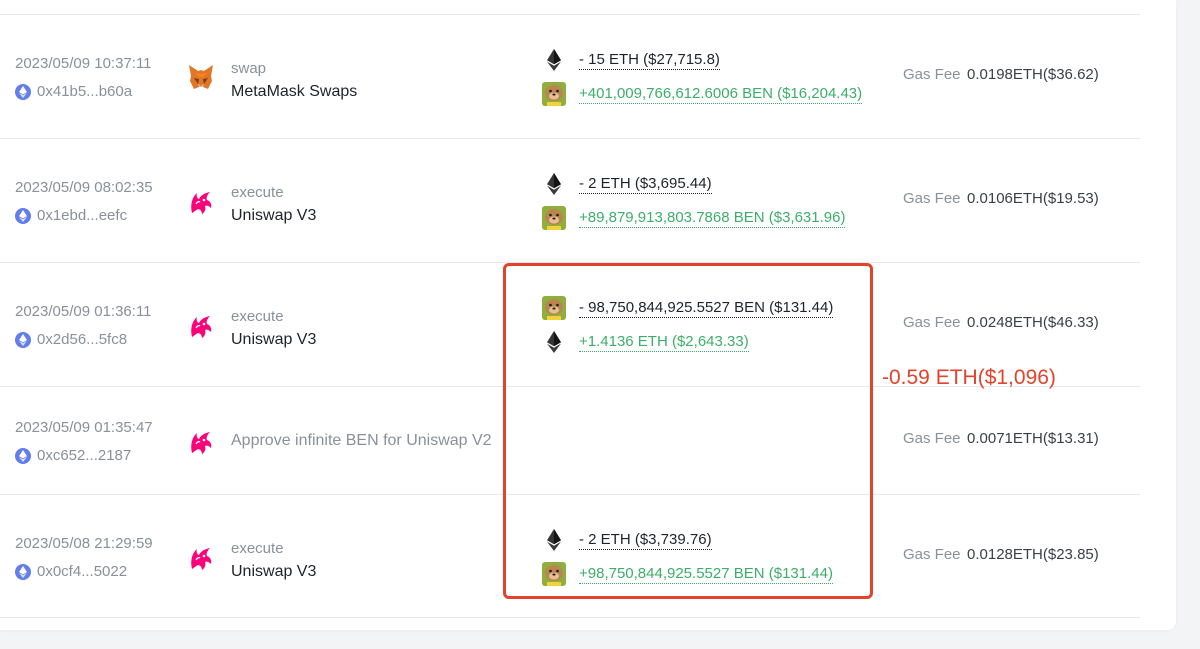  I want to click on tx-time: 2023/05/08 21:29:59, so click(84, 543).